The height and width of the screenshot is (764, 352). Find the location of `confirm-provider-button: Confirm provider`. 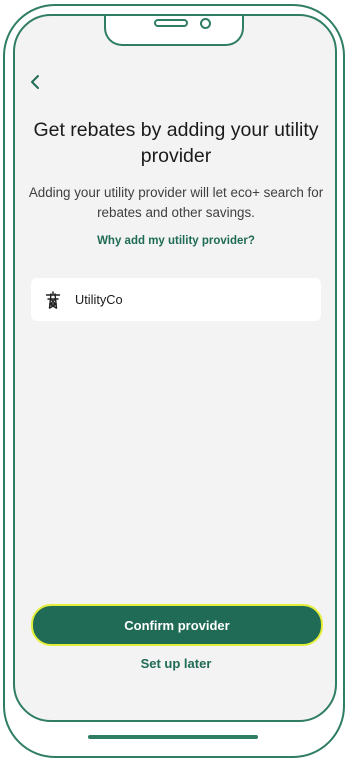

confirm-provider-button: Confirm provider is located at coordinates (177, 625).